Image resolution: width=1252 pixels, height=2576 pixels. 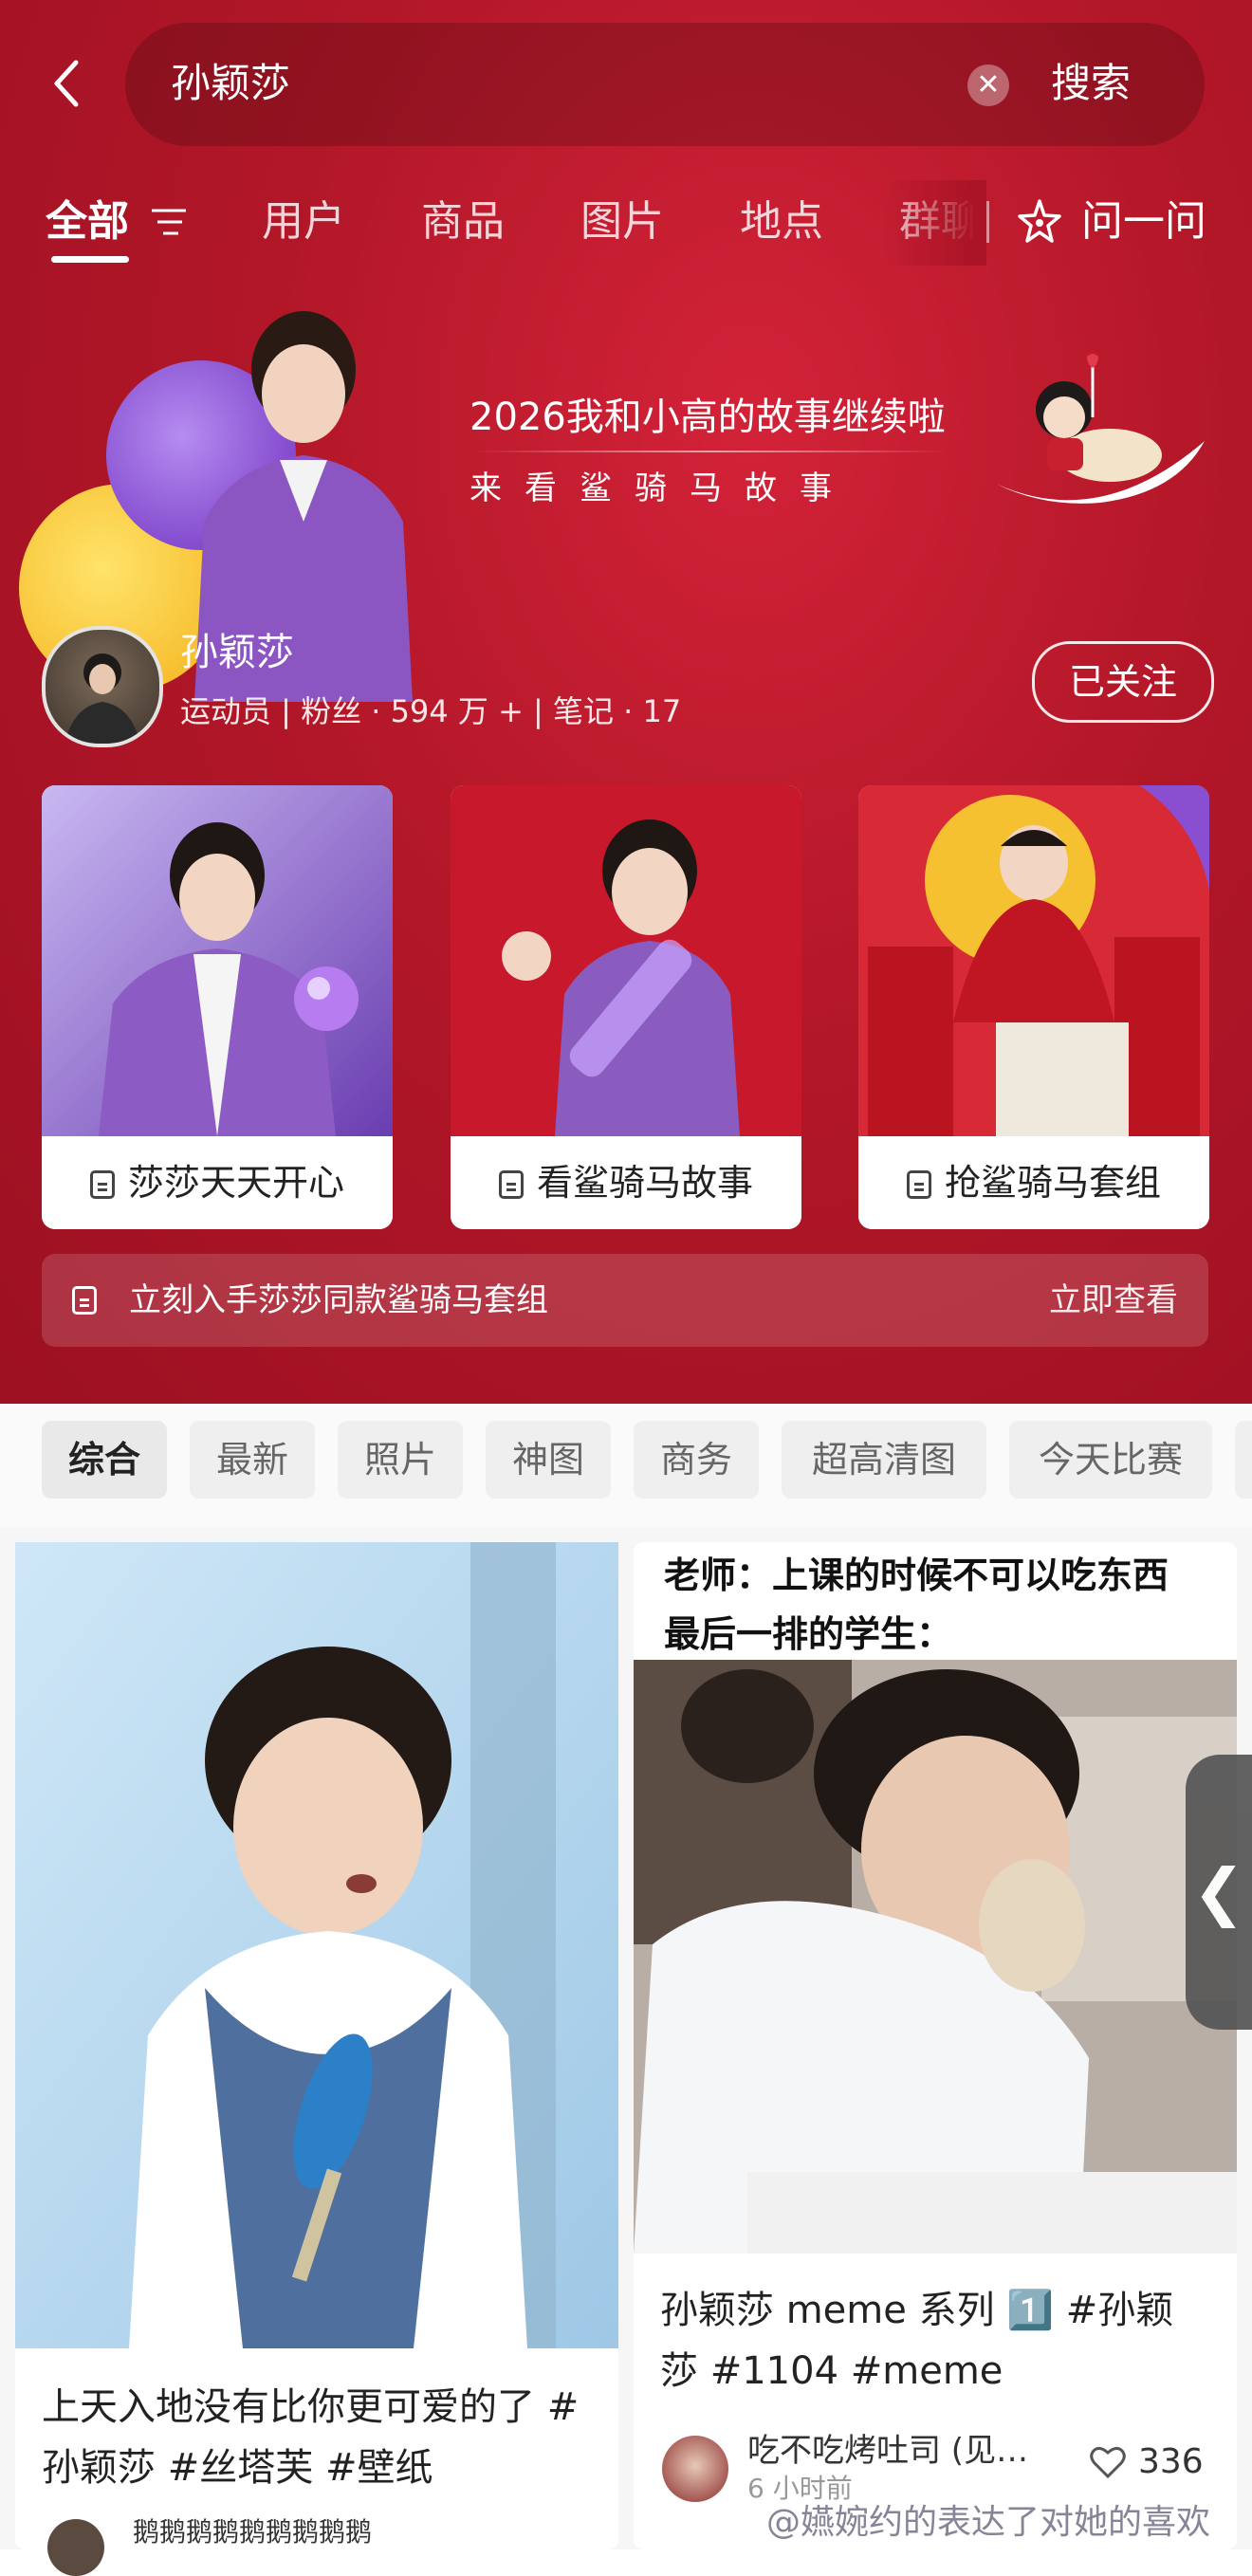 What do you see at coordinates (303, 221) in the screenshot?
I see `tab-users: 用户` at bounding box center [303, 221].